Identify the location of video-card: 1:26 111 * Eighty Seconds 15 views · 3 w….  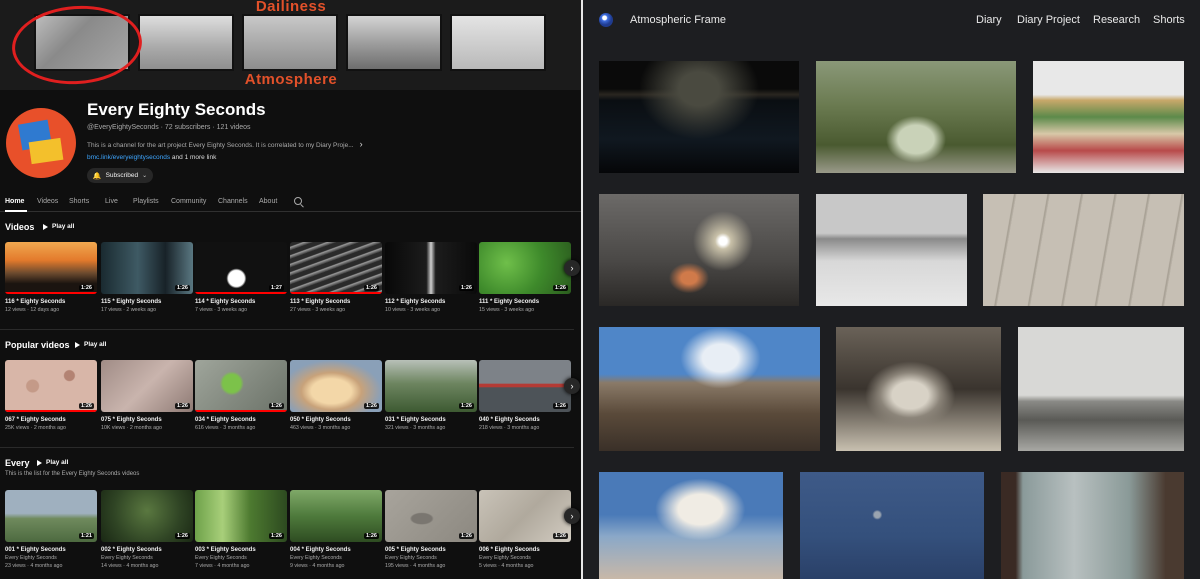
(525, 277).